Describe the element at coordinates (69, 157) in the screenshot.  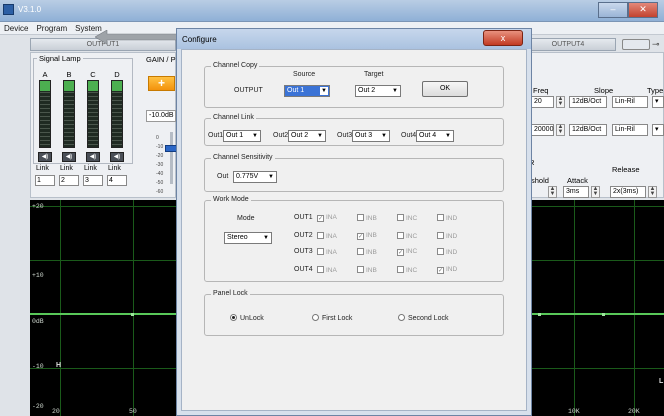
I see `mute-b-button: ◀)` at that location.